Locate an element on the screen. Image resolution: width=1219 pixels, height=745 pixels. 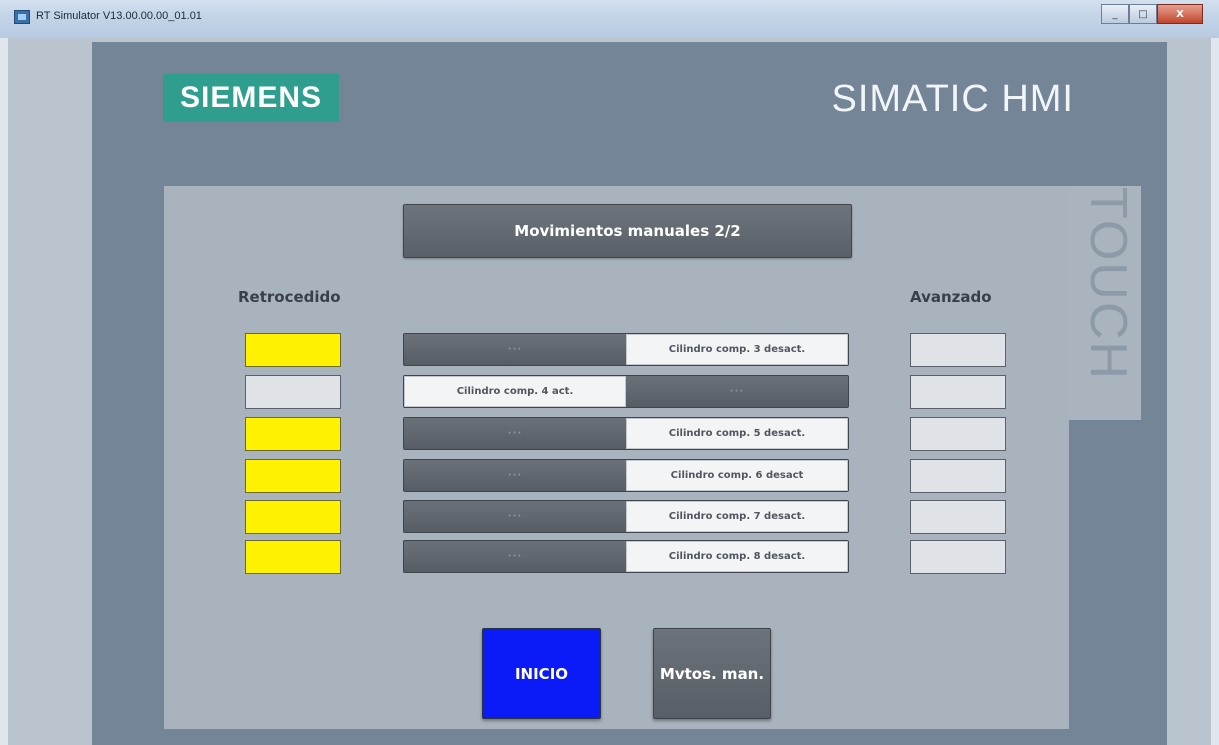
cylinder-switch: ··· Cilindro comp. 5 desact. is located at coordinates (626, 433).